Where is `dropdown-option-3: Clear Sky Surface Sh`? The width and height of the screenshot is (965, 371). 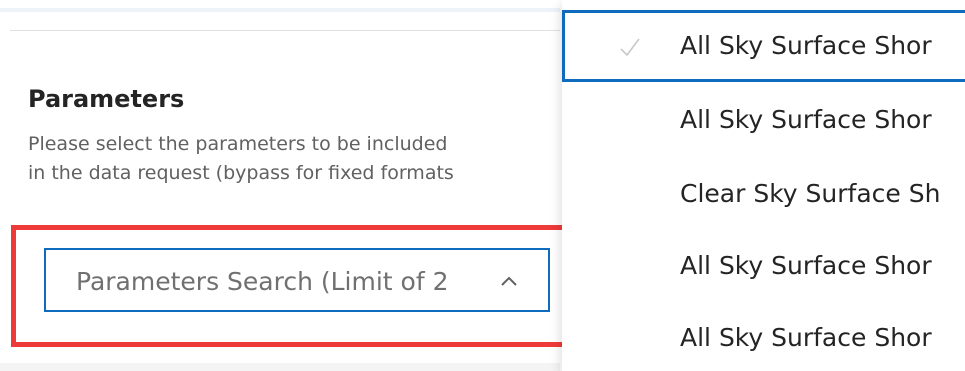 dropdown-option-3: Clear Sky Surface Sh is located at coordinates (763, 194).